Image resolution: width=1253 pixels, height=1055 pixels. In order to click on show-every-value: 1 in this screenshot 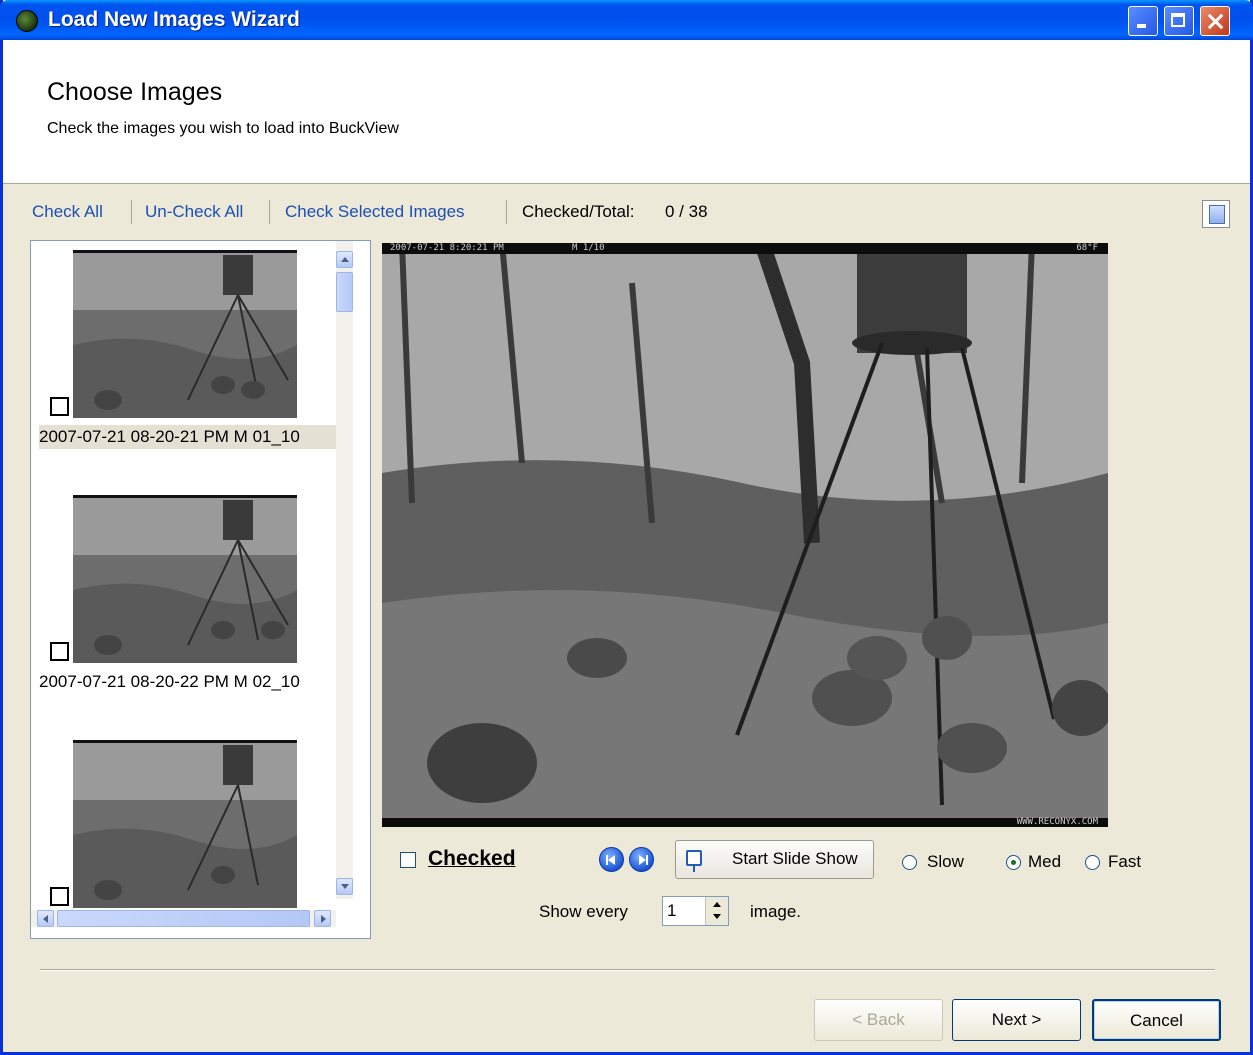, I will do `click(671, 911)`.